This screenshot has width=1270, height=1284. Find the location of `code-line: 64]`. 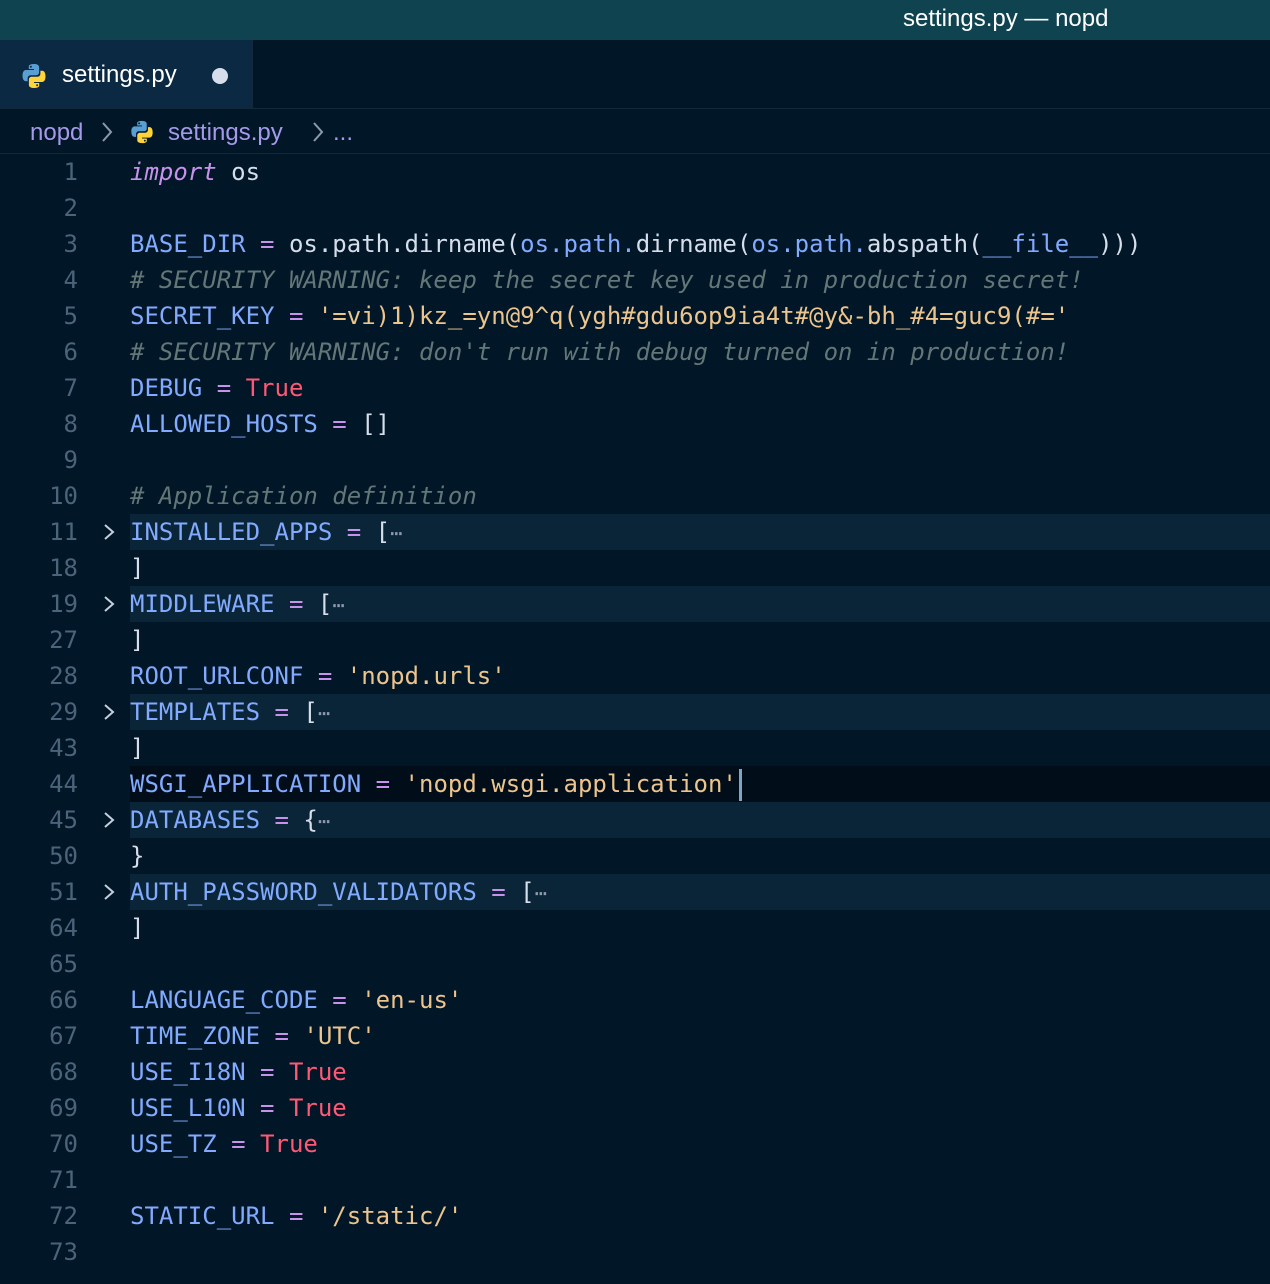

code-line: 64] is located at coordinates (635, 928).